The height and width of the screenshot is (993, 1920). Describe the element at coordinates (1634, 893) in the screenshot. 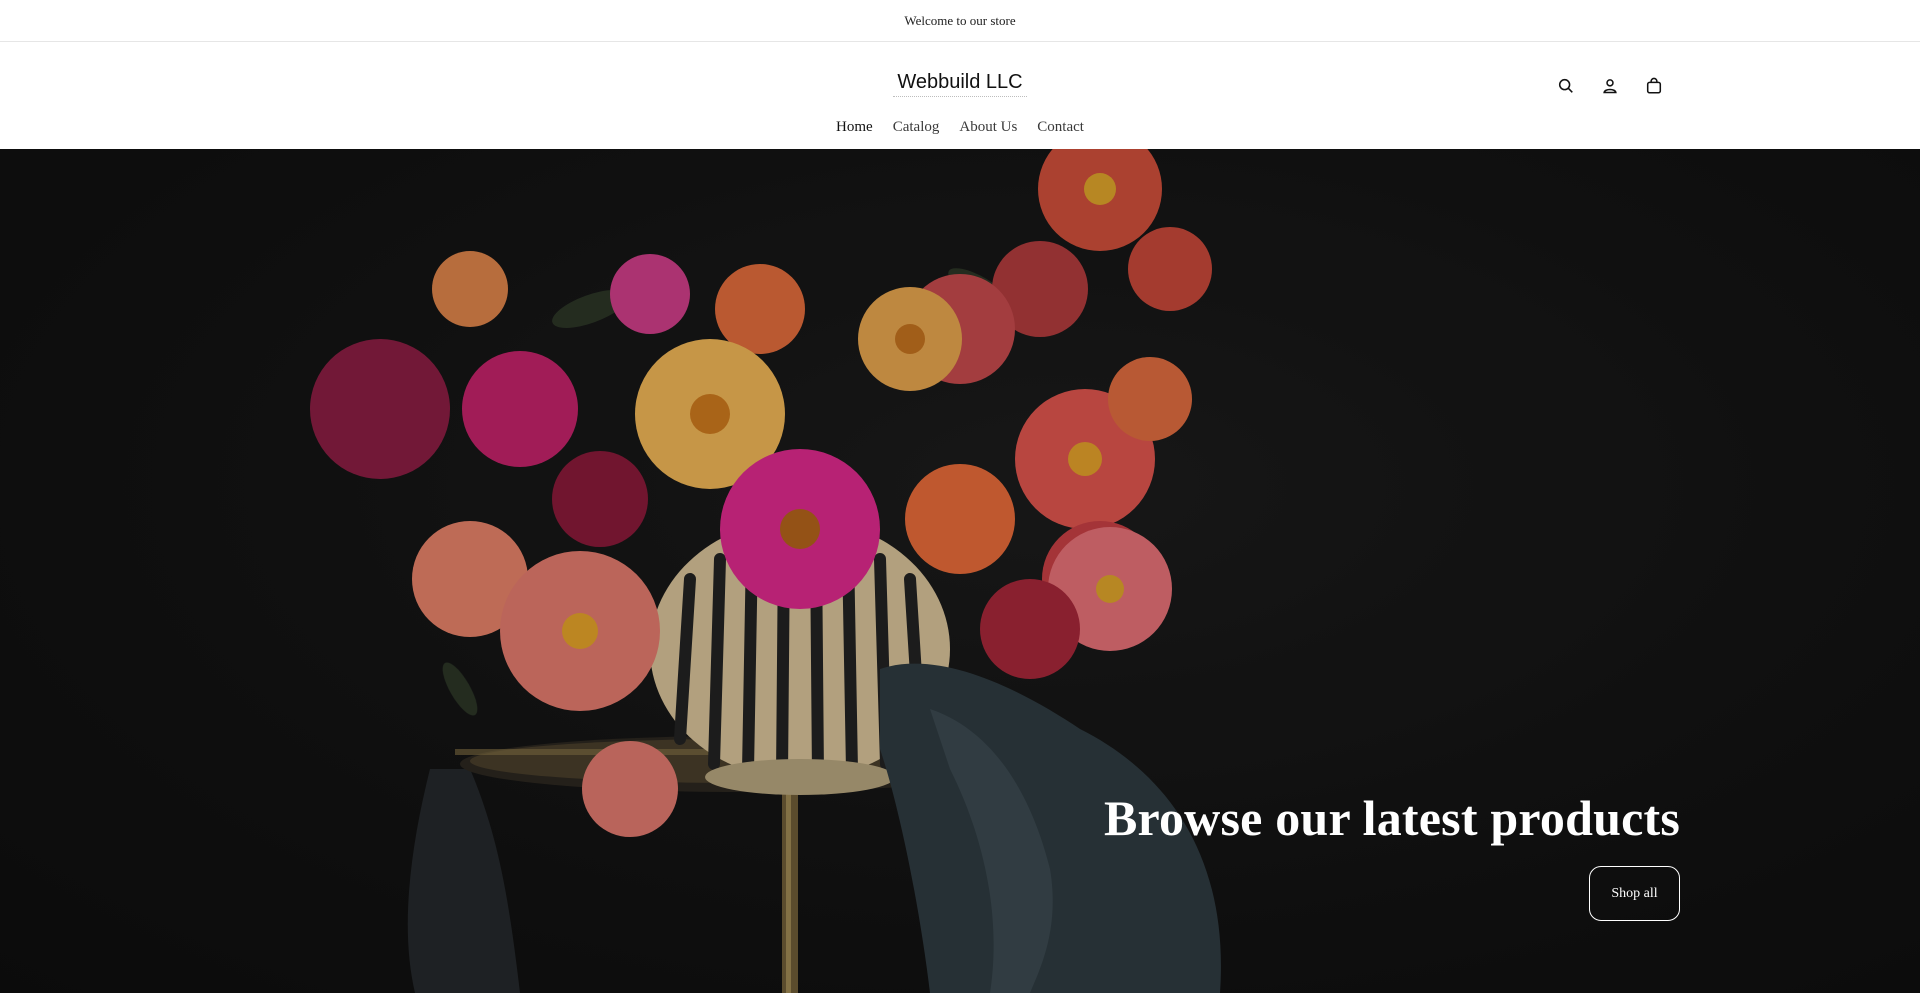

I see `shop-all-button: Shop all` at that location.